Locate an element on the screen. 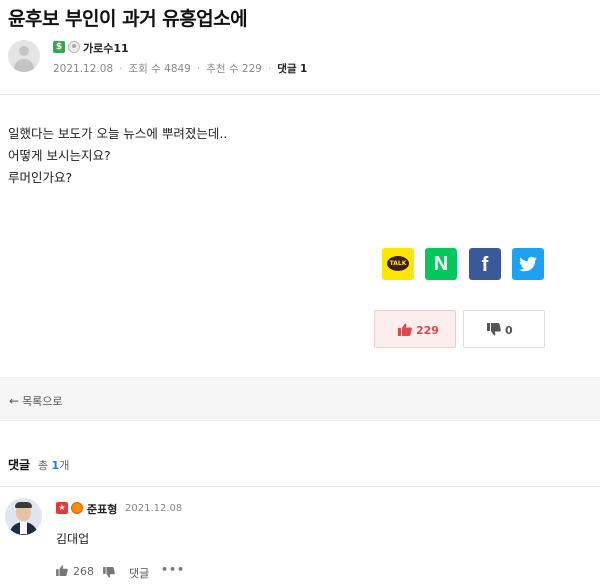  arrow-left-icon: ← is located at coordinates (14, 401).